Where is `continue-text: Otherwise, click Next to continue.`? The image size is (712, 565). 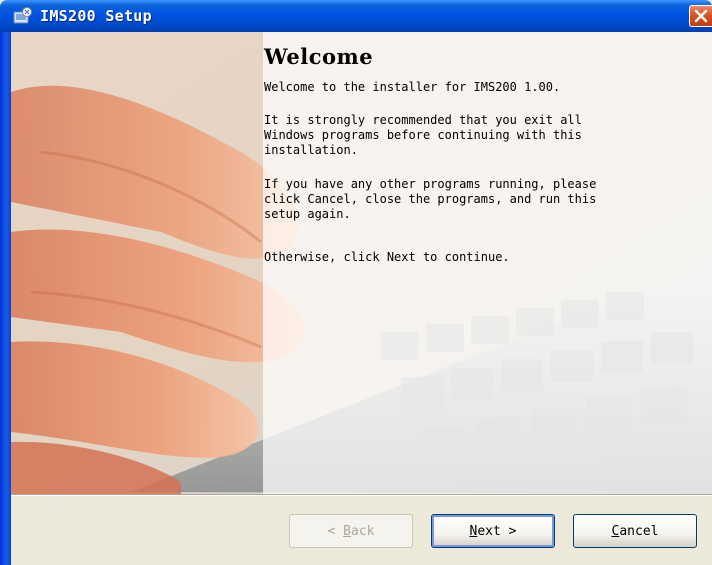
continue-text: Otherwise, click Next to continue. is located at coordinates (387, 257).